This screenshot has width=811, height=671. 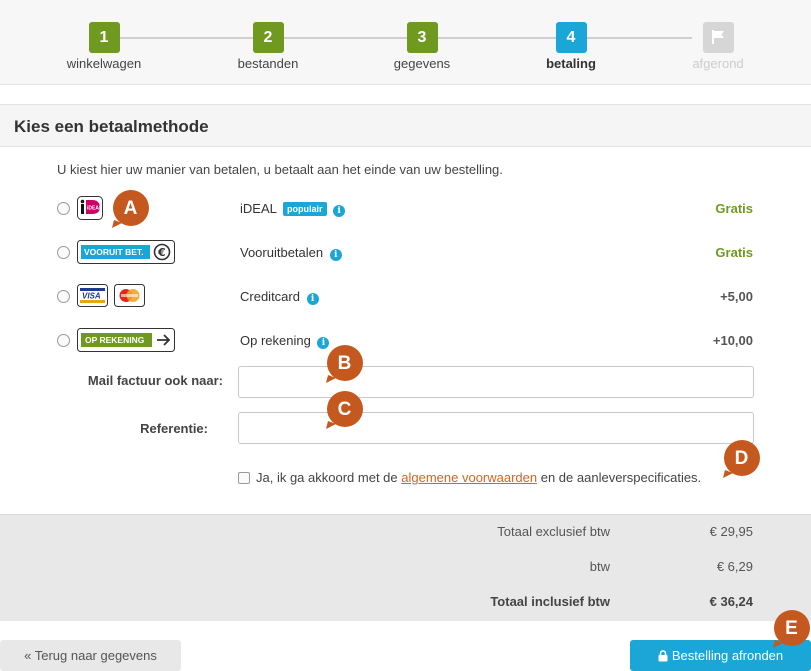 What do you see at coordinates (268, 63) in the screenshot?
I see `step-label: bestanden` at bounding box center [268, 63].